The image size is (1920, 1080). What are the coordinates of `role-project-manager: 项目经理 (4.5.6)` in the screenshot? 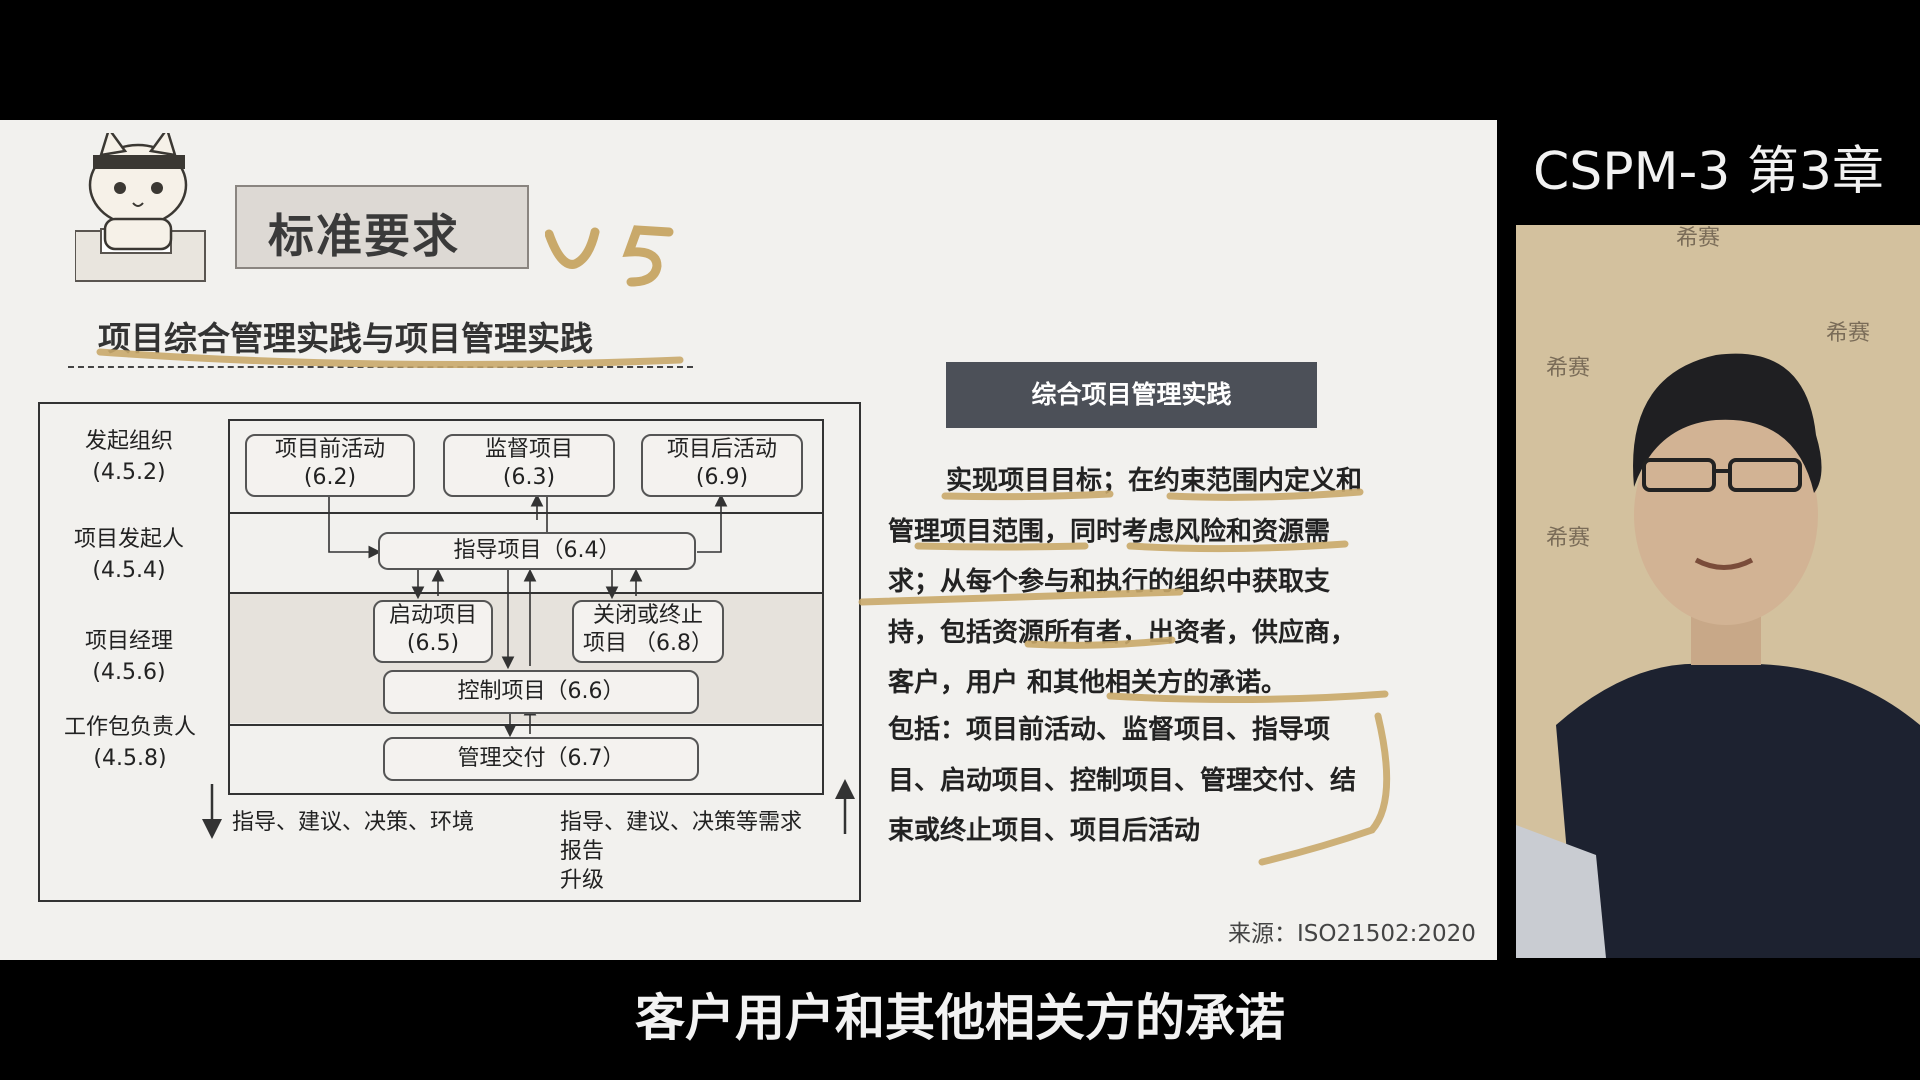 It's located at (129, 657).